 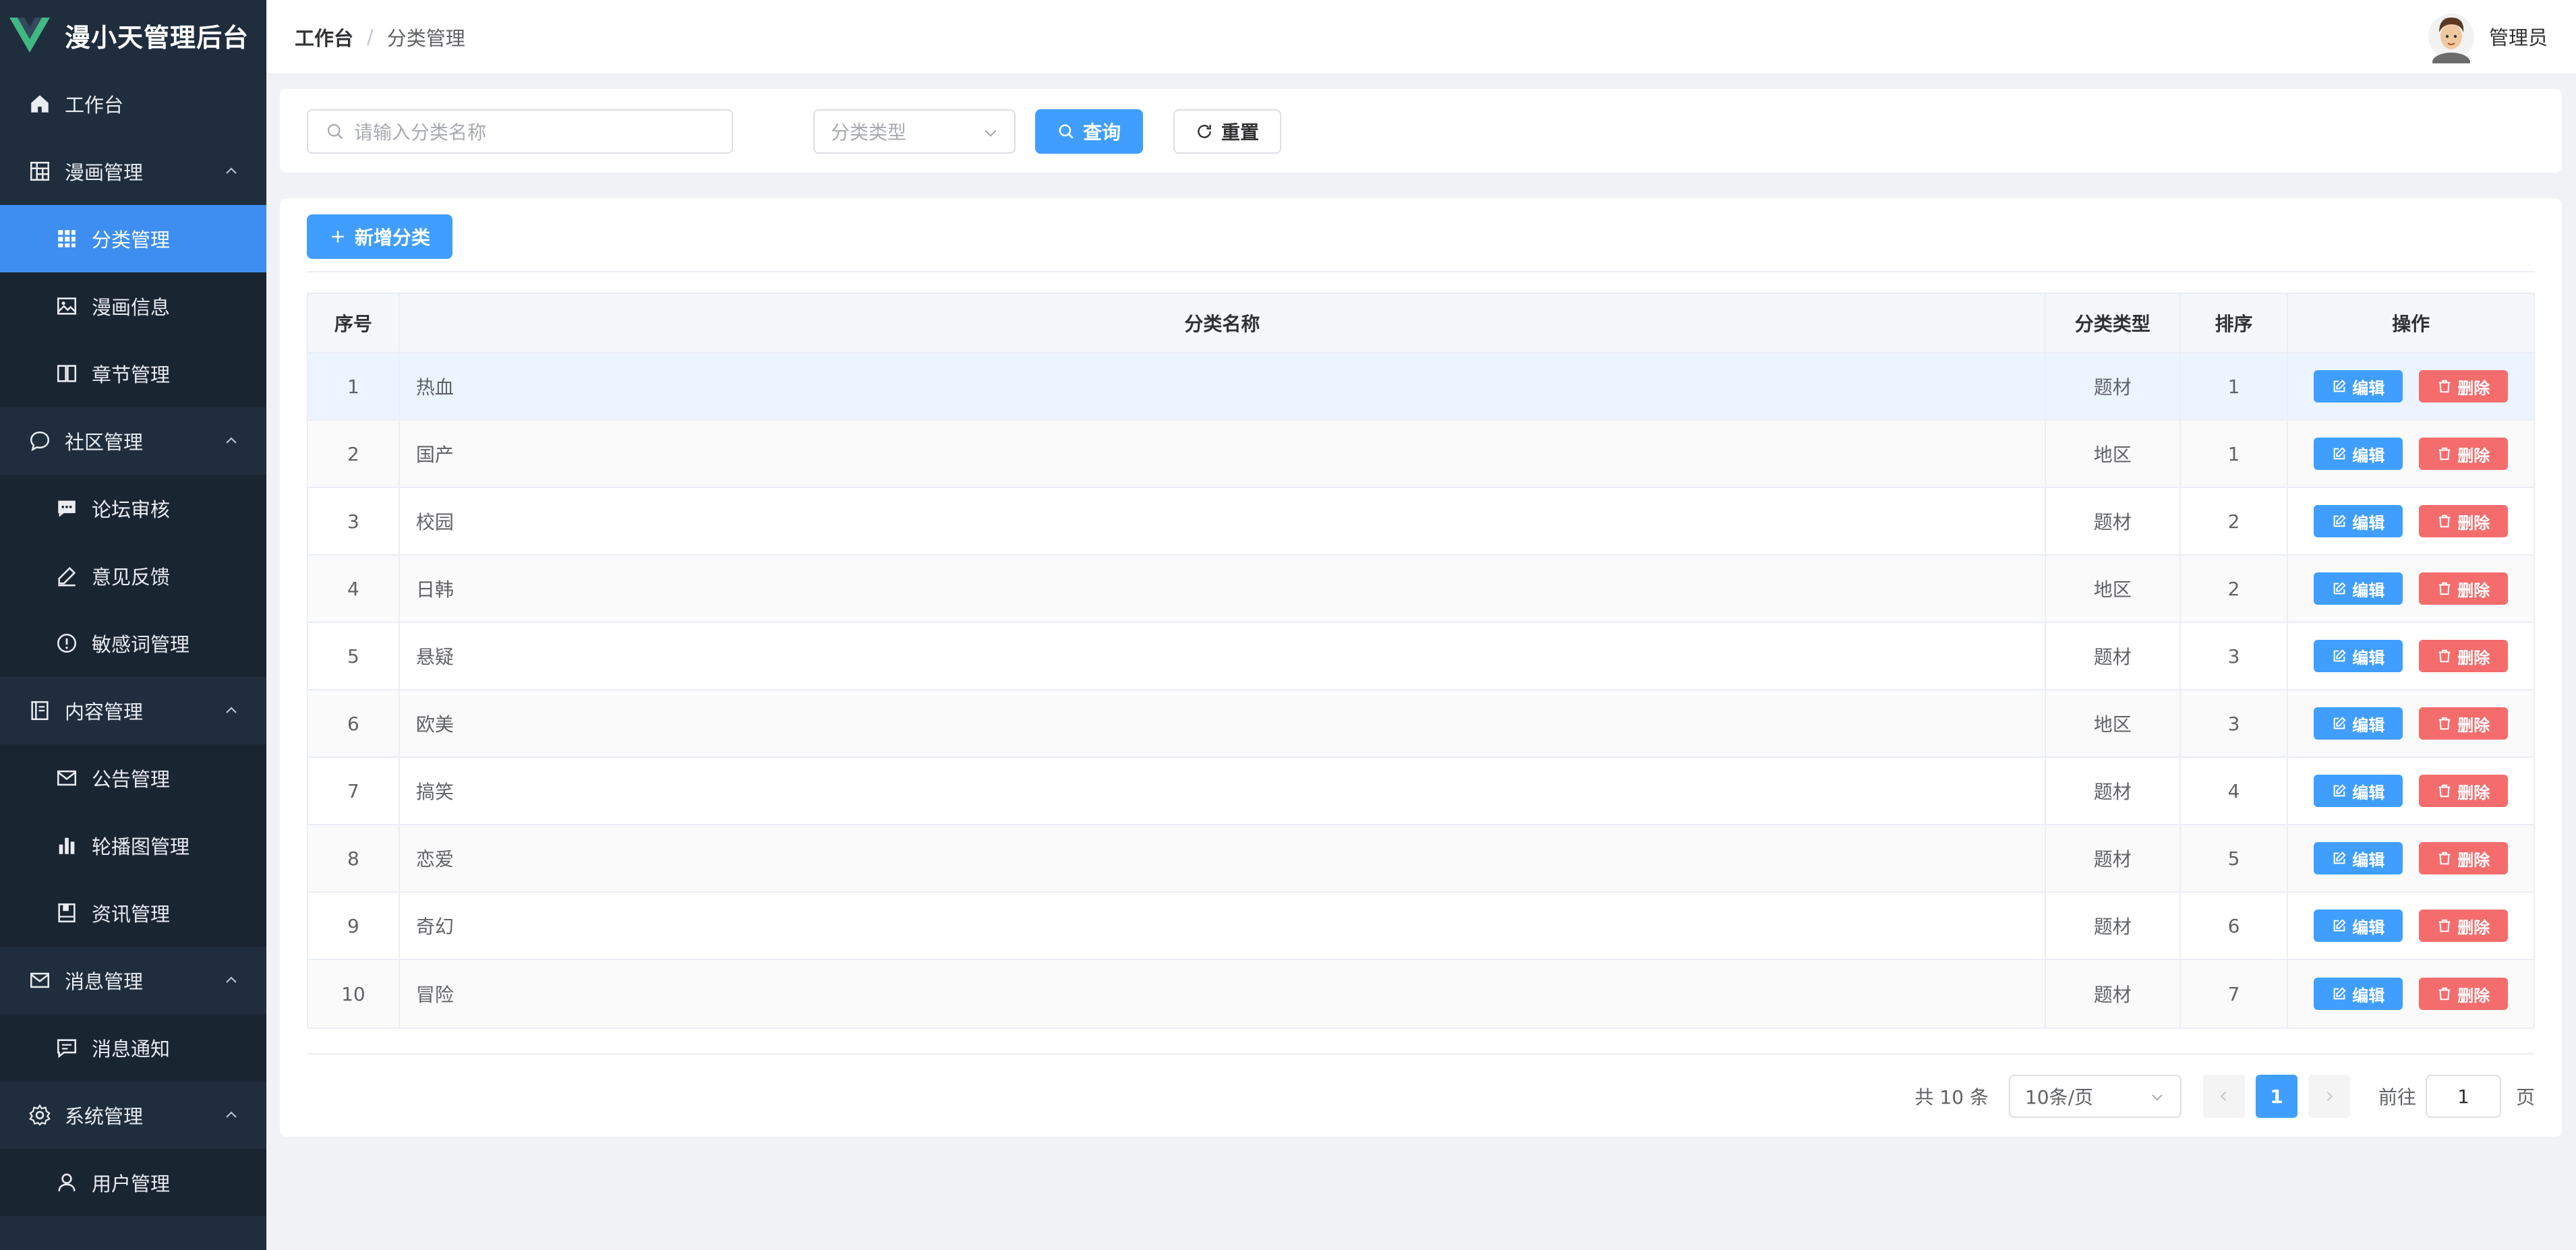 What do you see at coordinates (354, 323) in the screenshot?
I see `column-header-no: 序号` at bounding box center [354, 323].